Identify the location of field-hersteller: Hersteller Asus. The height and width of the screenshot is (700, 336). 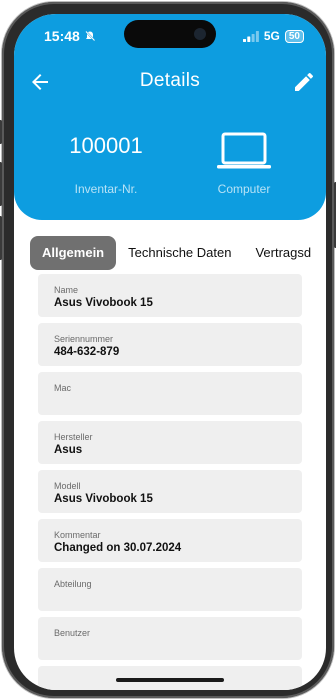
(170, 442).